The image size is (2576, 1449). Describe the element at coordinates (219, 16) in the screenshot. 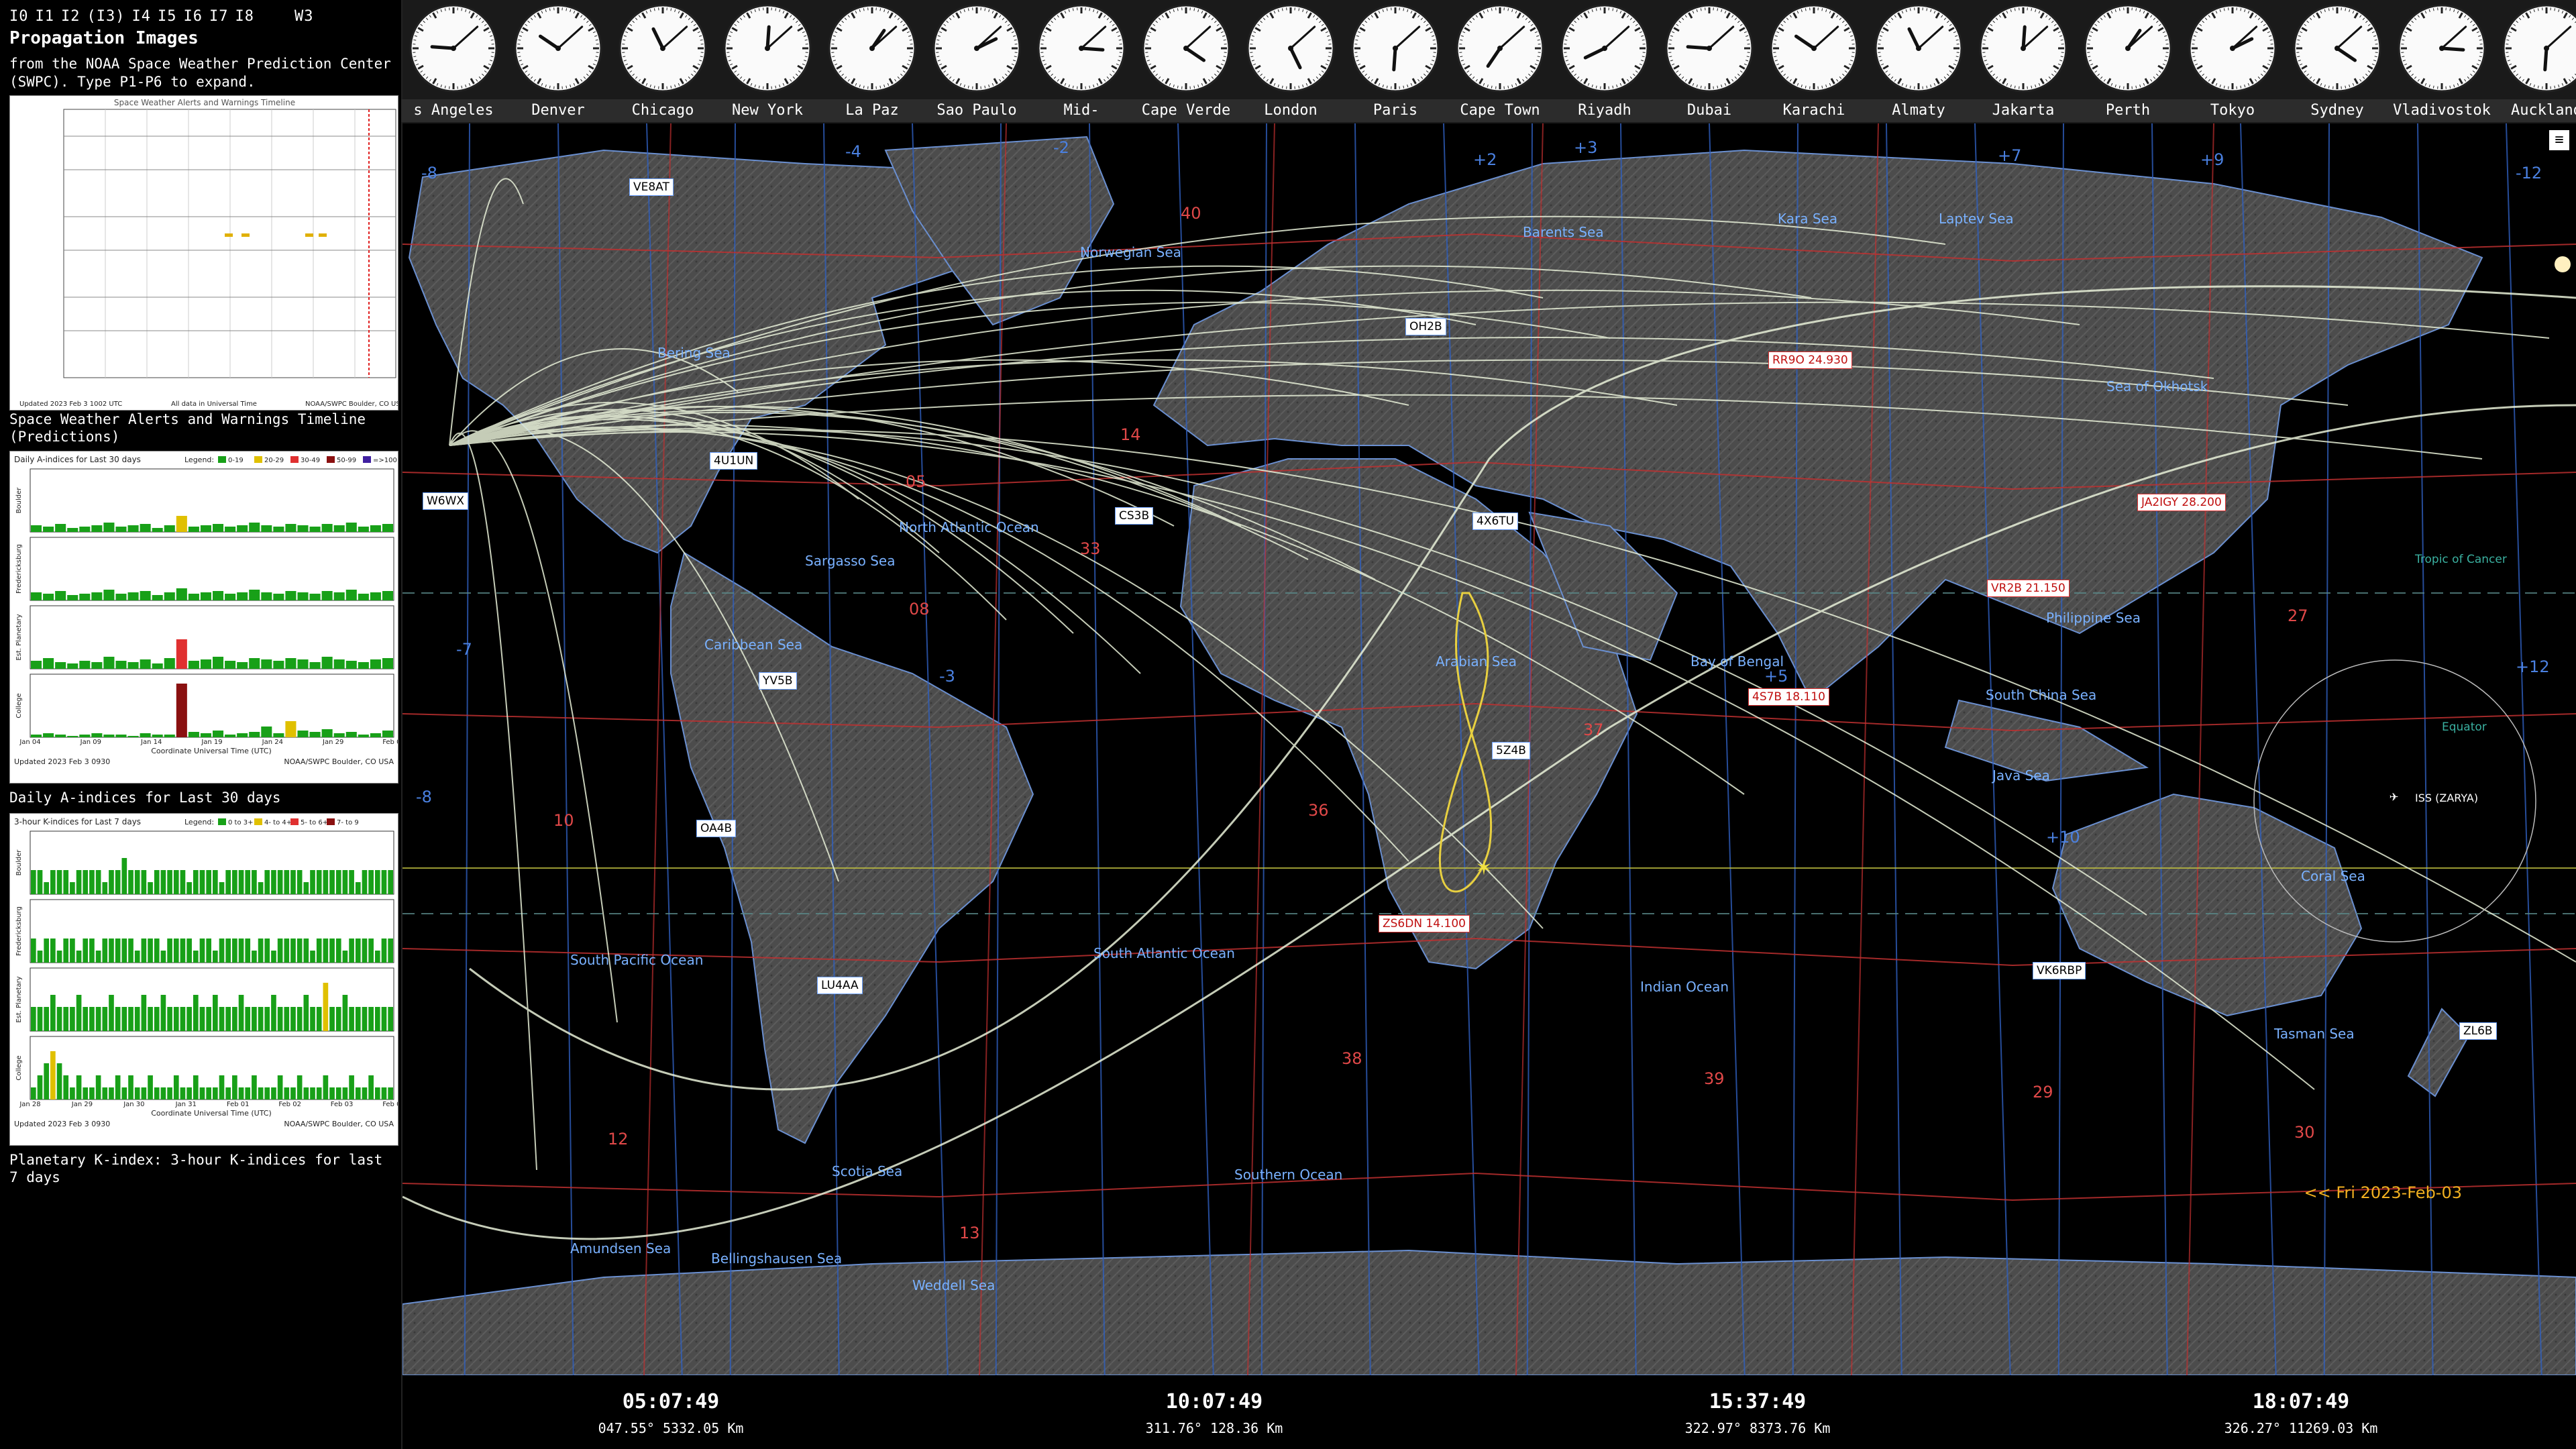

I see `image-tab-7: I7` at that location.